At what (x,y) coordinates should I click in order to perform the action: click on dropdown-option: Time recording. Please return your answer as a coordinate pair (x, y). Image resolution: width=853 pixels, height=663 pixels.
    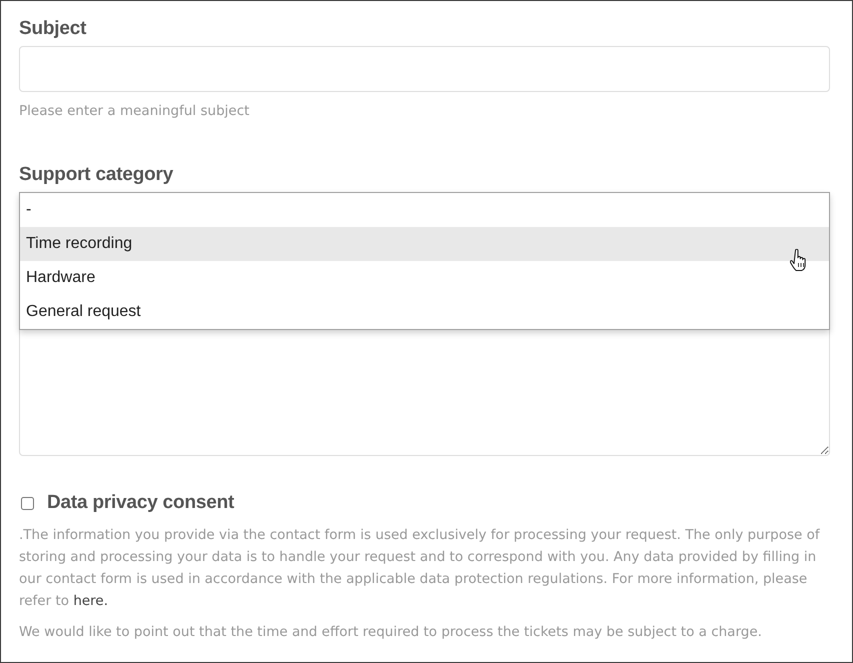
    Looking at the image, I should click on (424, 244).